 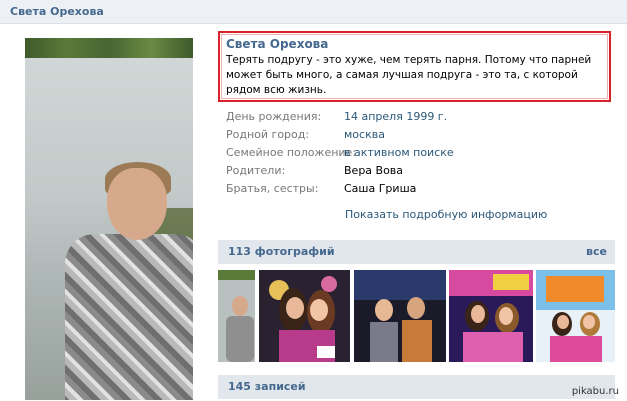 I want to click on posts-count-title: 145 записей, so click(x=267, y=386).